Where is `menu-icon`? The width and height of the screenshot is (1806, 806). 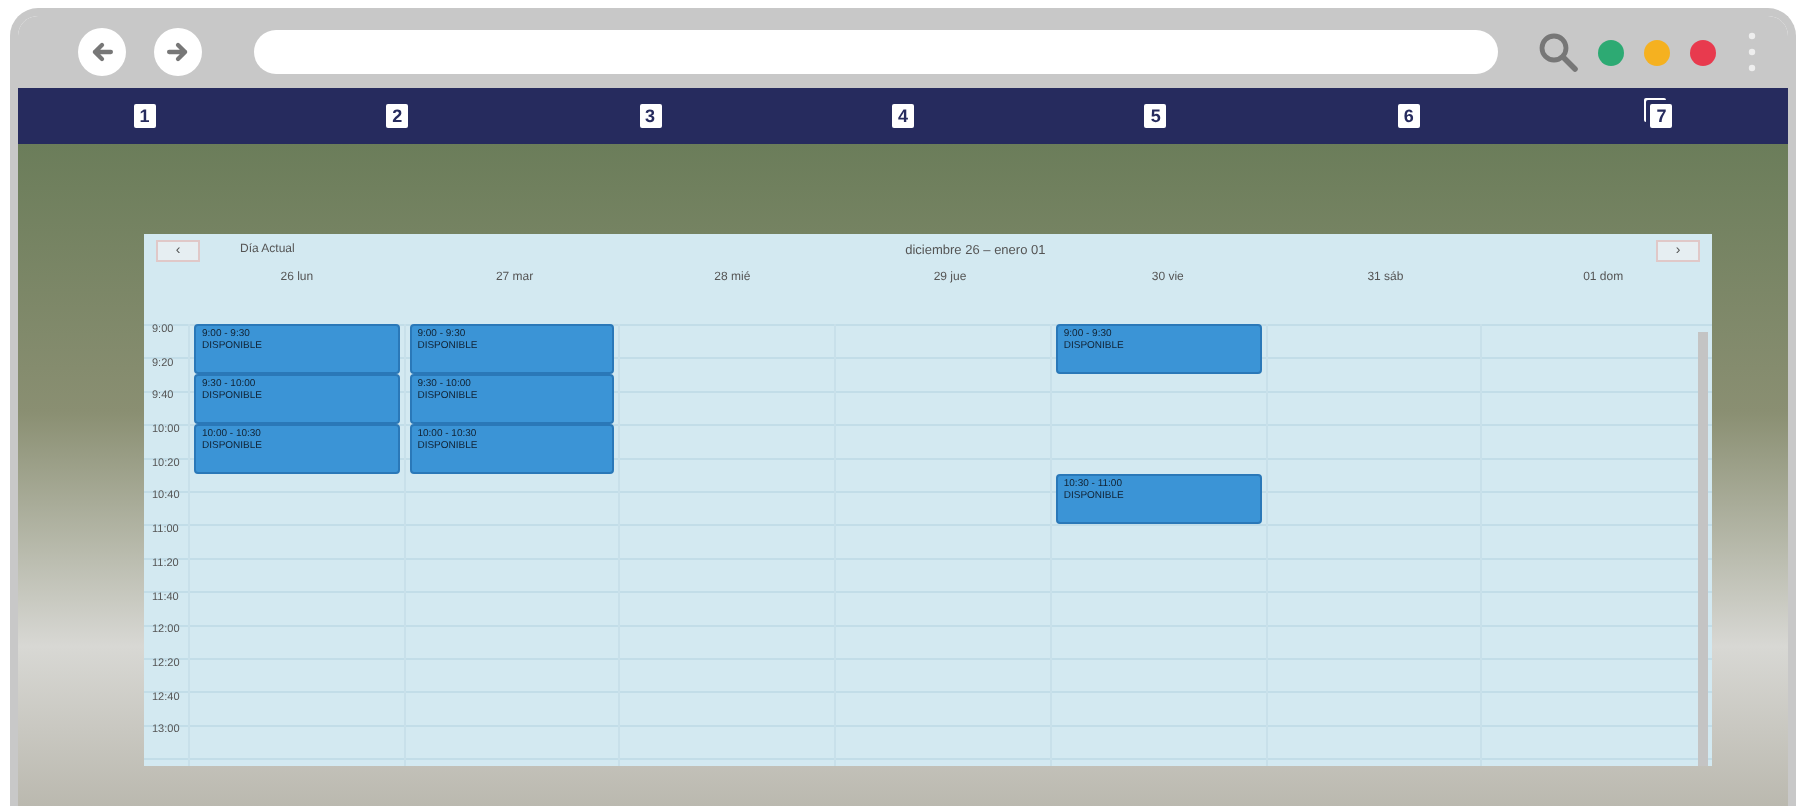
menu-icon is located at coordinates (1752, 52).